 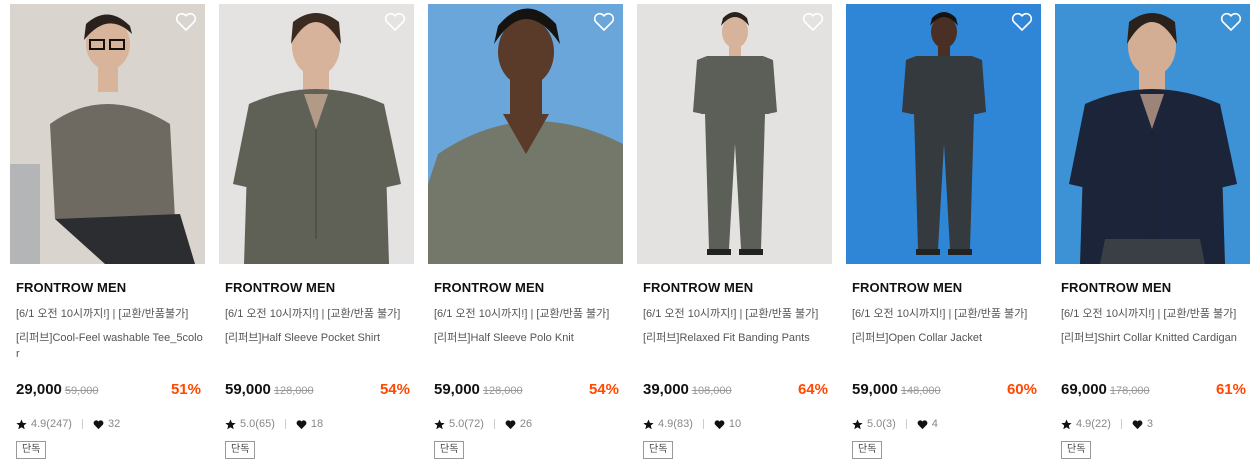 What do you see at coordinates (675, 424) in the screenshot?
I see `rating-text: 4.9(83)` at bounding box center [675, 424].